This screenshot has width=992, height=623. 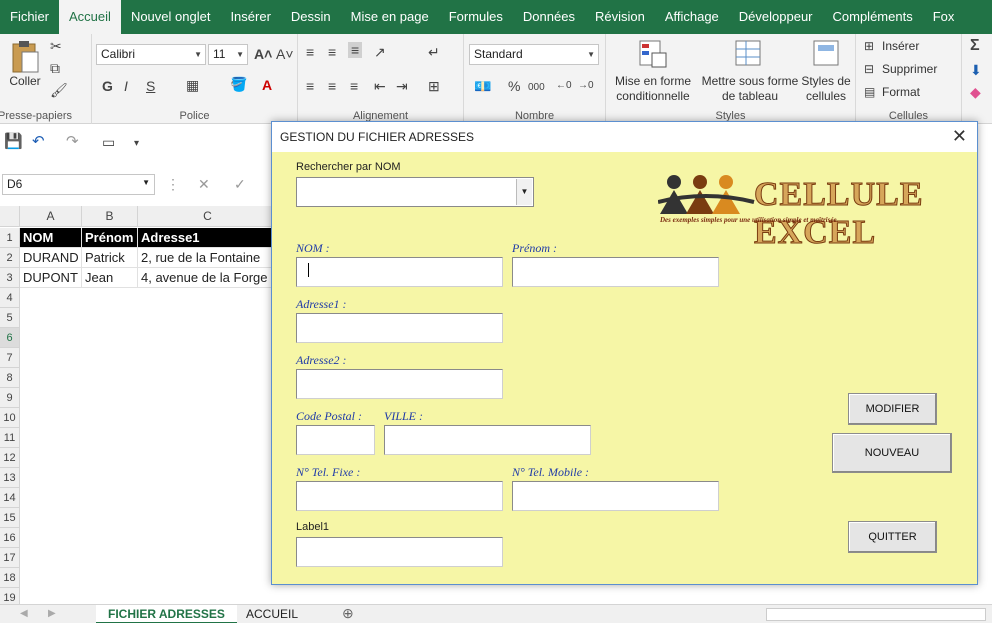 I want to click on prenom-textbox, so click(x=615, y=272).